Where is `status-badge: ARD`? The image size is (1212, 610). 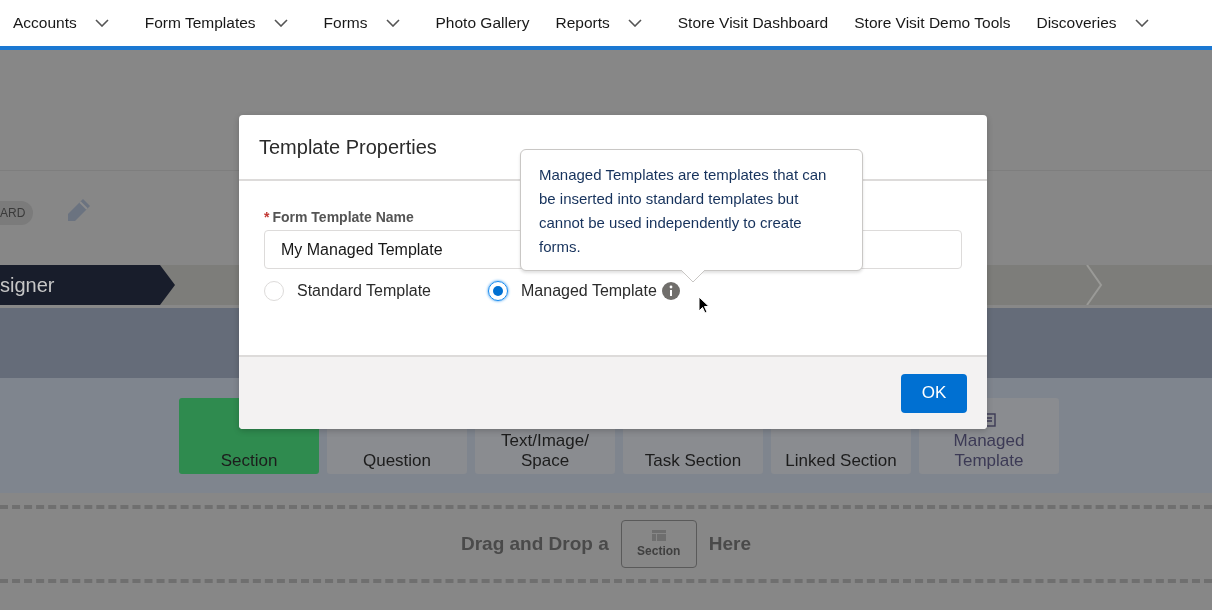
status-badge: ARD is located at coordinates (17, 213).